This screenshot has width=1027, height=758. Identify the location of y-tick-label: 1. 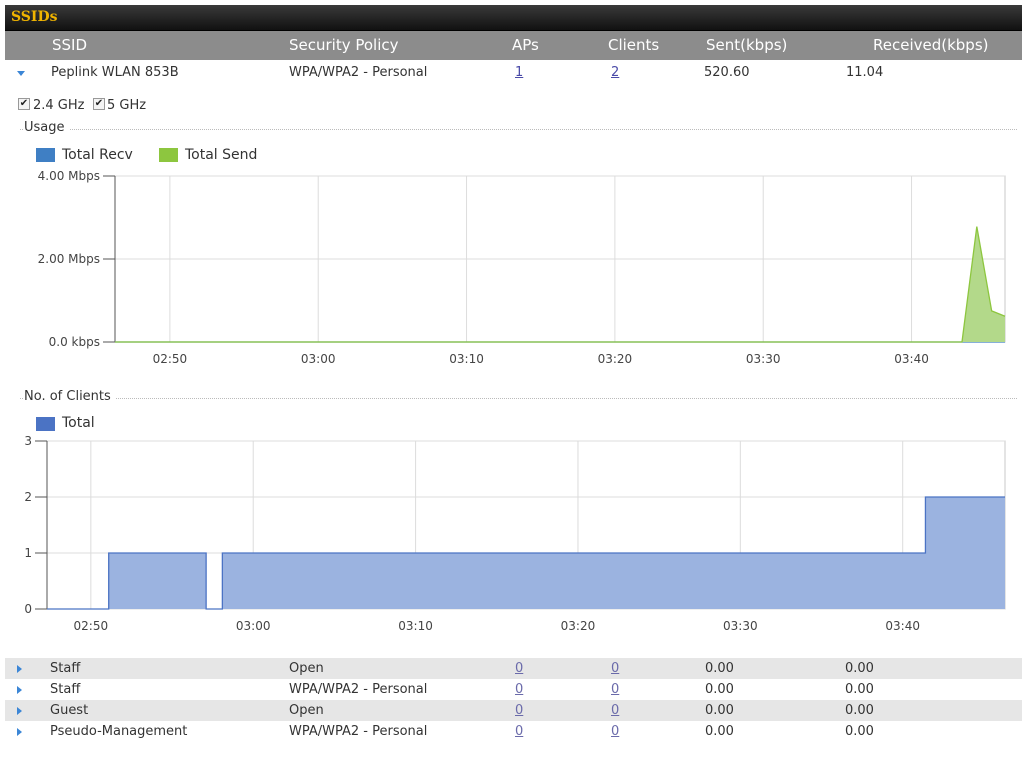
(28, 553).